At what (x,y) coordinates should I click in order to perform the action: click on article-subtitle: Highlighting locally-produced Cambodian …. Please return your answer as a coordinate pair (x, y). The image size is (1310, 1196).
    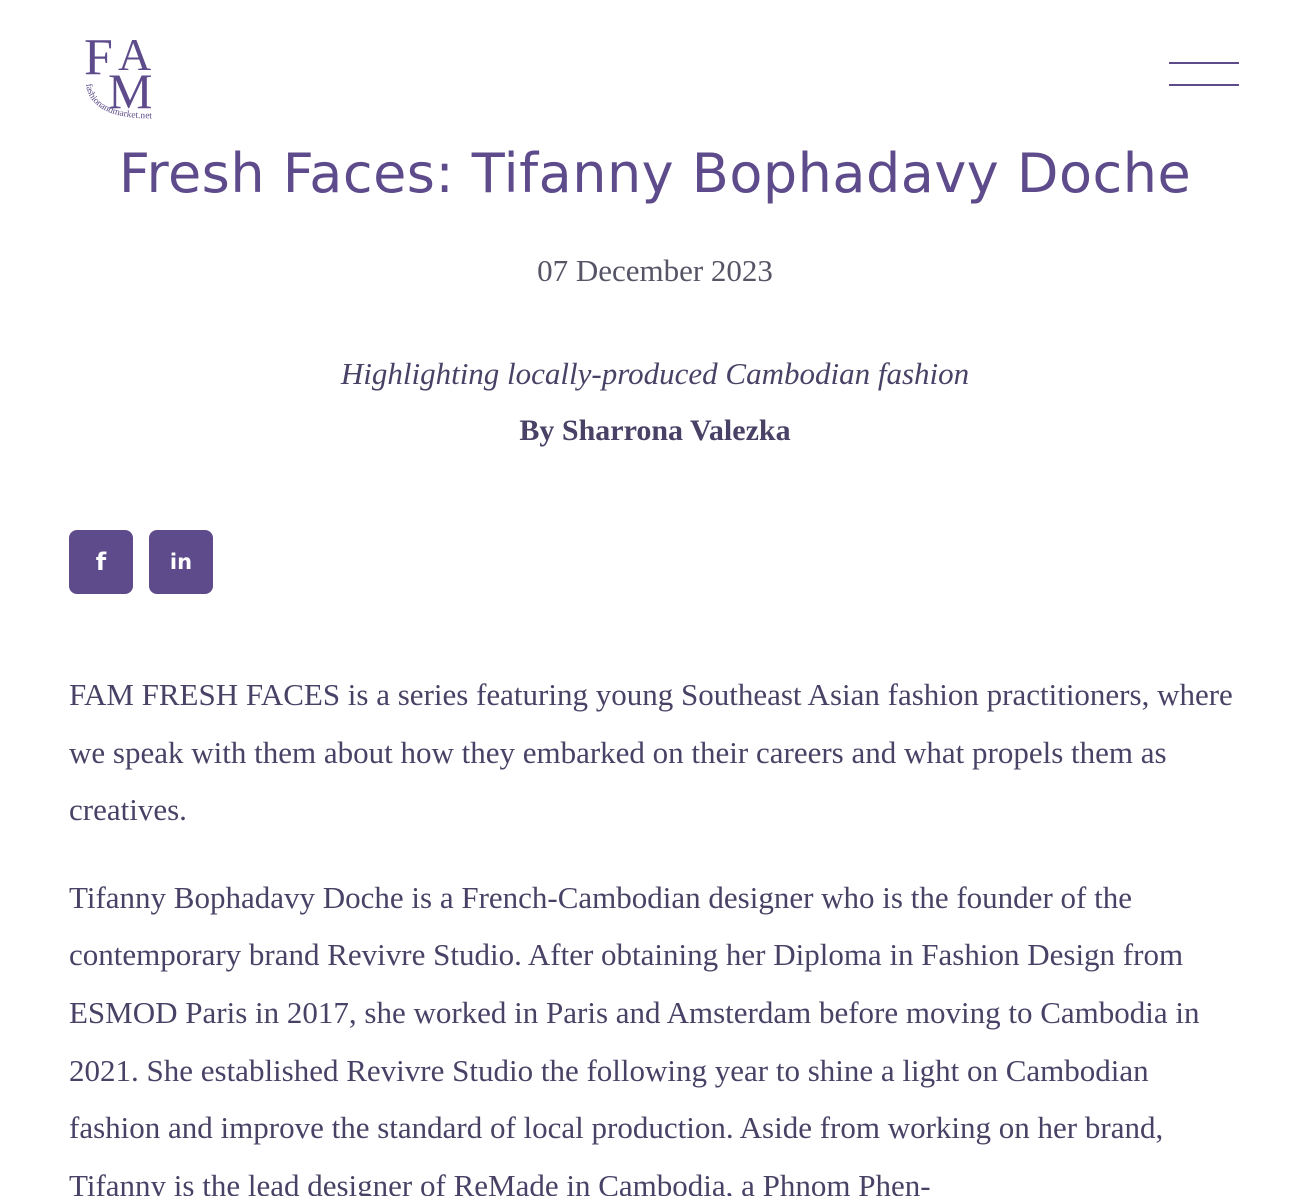
    Looking at the image, I should click on (655, 373).